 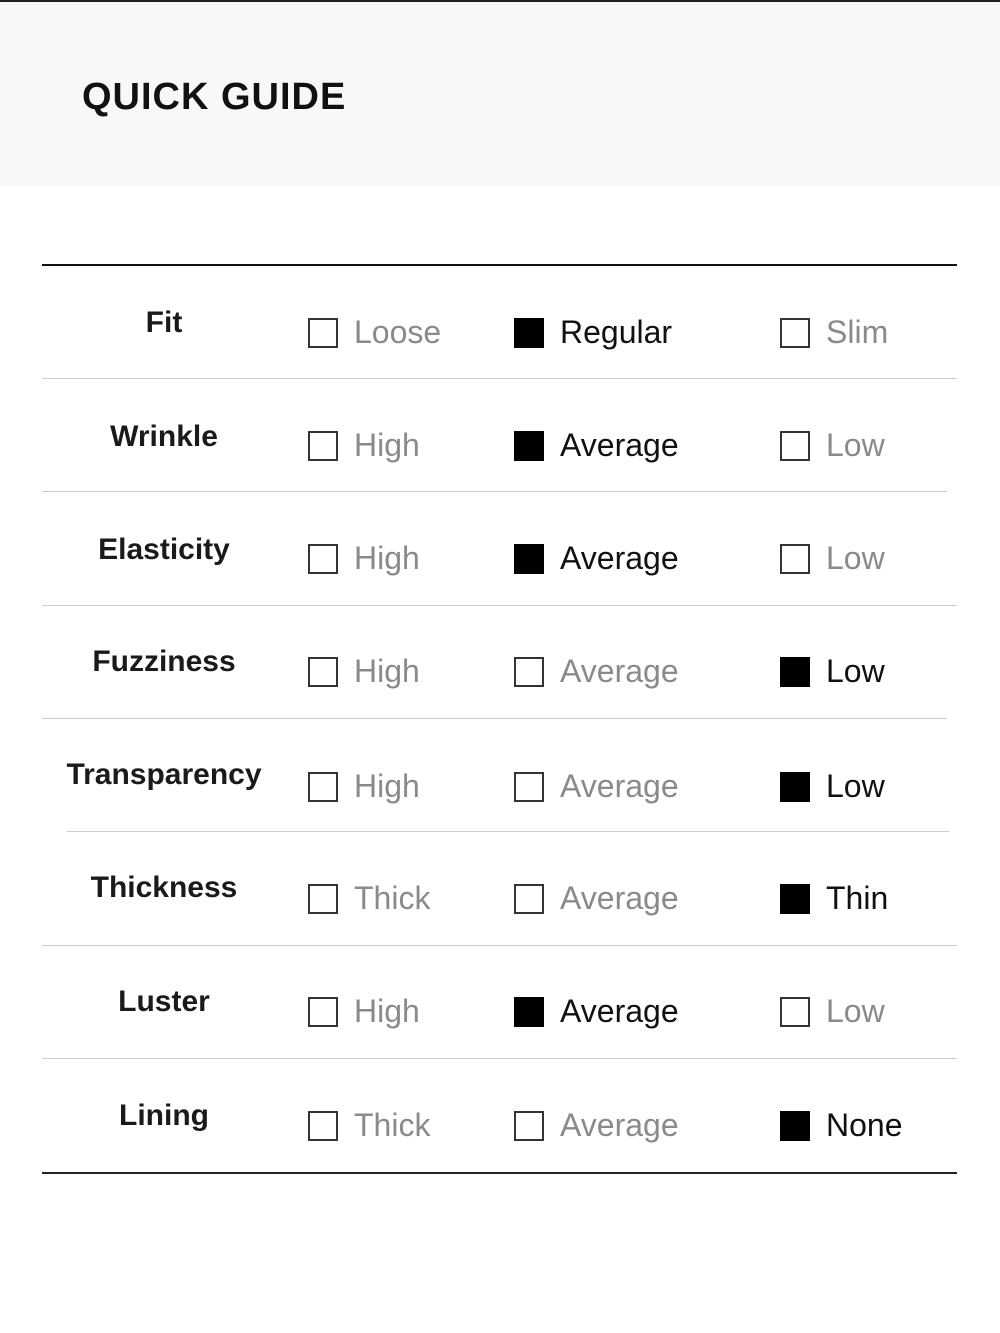 What do you see at coordinates (398, 332) in the screenshot?
I see `option-label: Loose` at bounding box center [398, 332].